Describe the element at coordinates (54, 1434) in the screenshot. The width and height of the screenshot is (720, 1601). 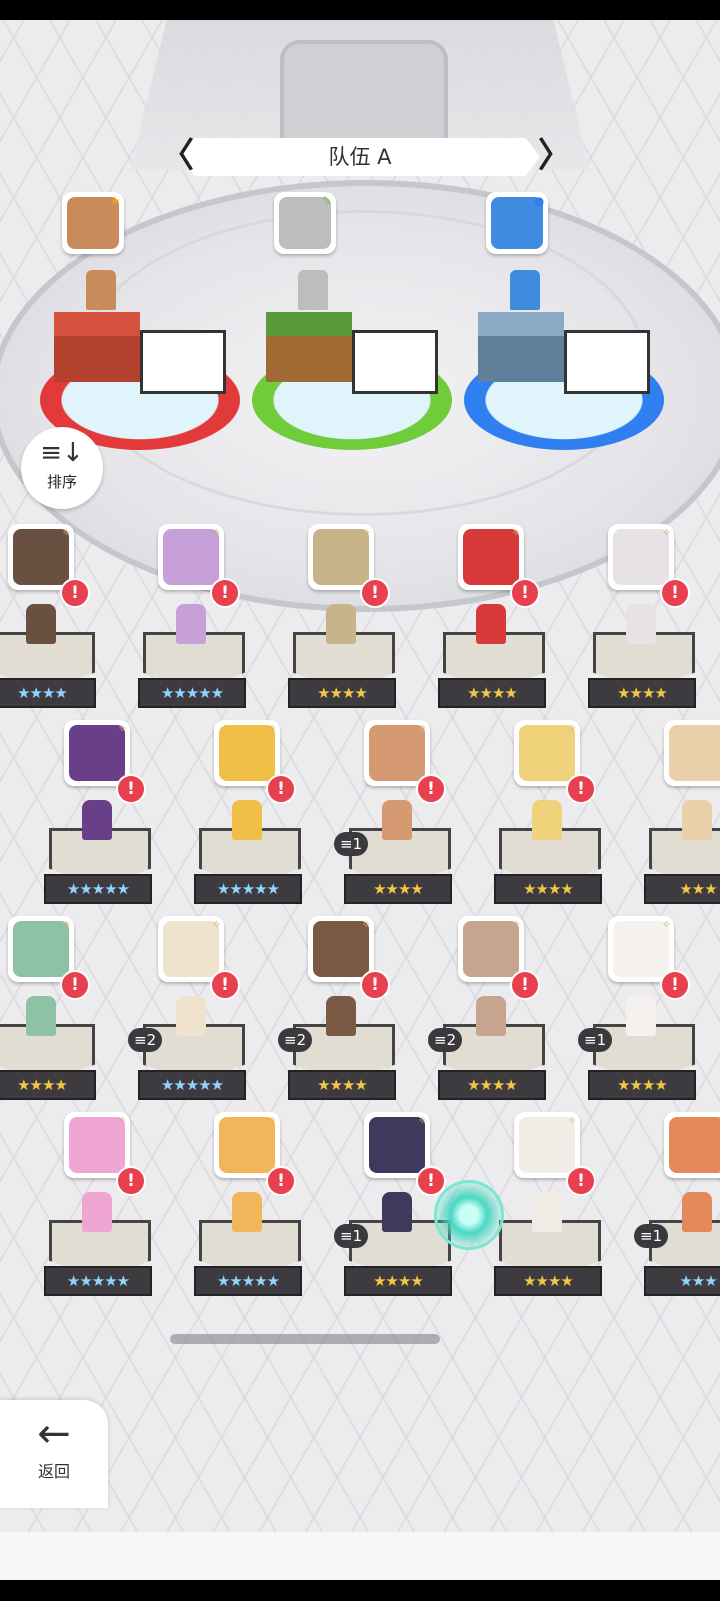
I see `back-arrow-icon: ←` at that location.